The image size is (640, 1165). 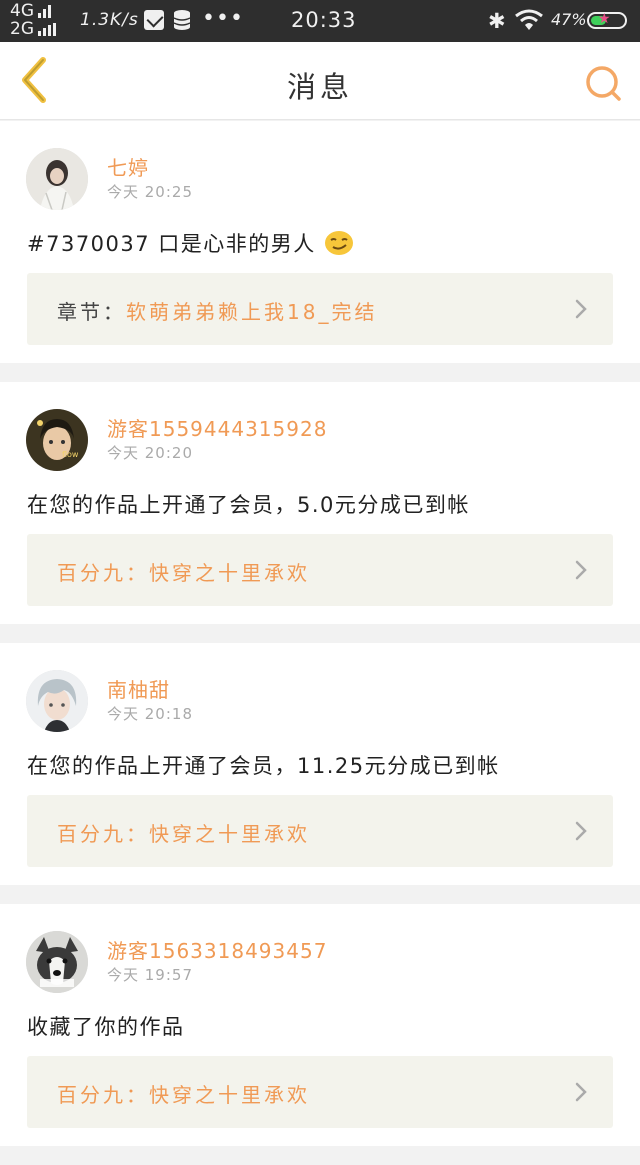 I want to click on network-speed: 1.3K/s, so click(x=109, y=20).